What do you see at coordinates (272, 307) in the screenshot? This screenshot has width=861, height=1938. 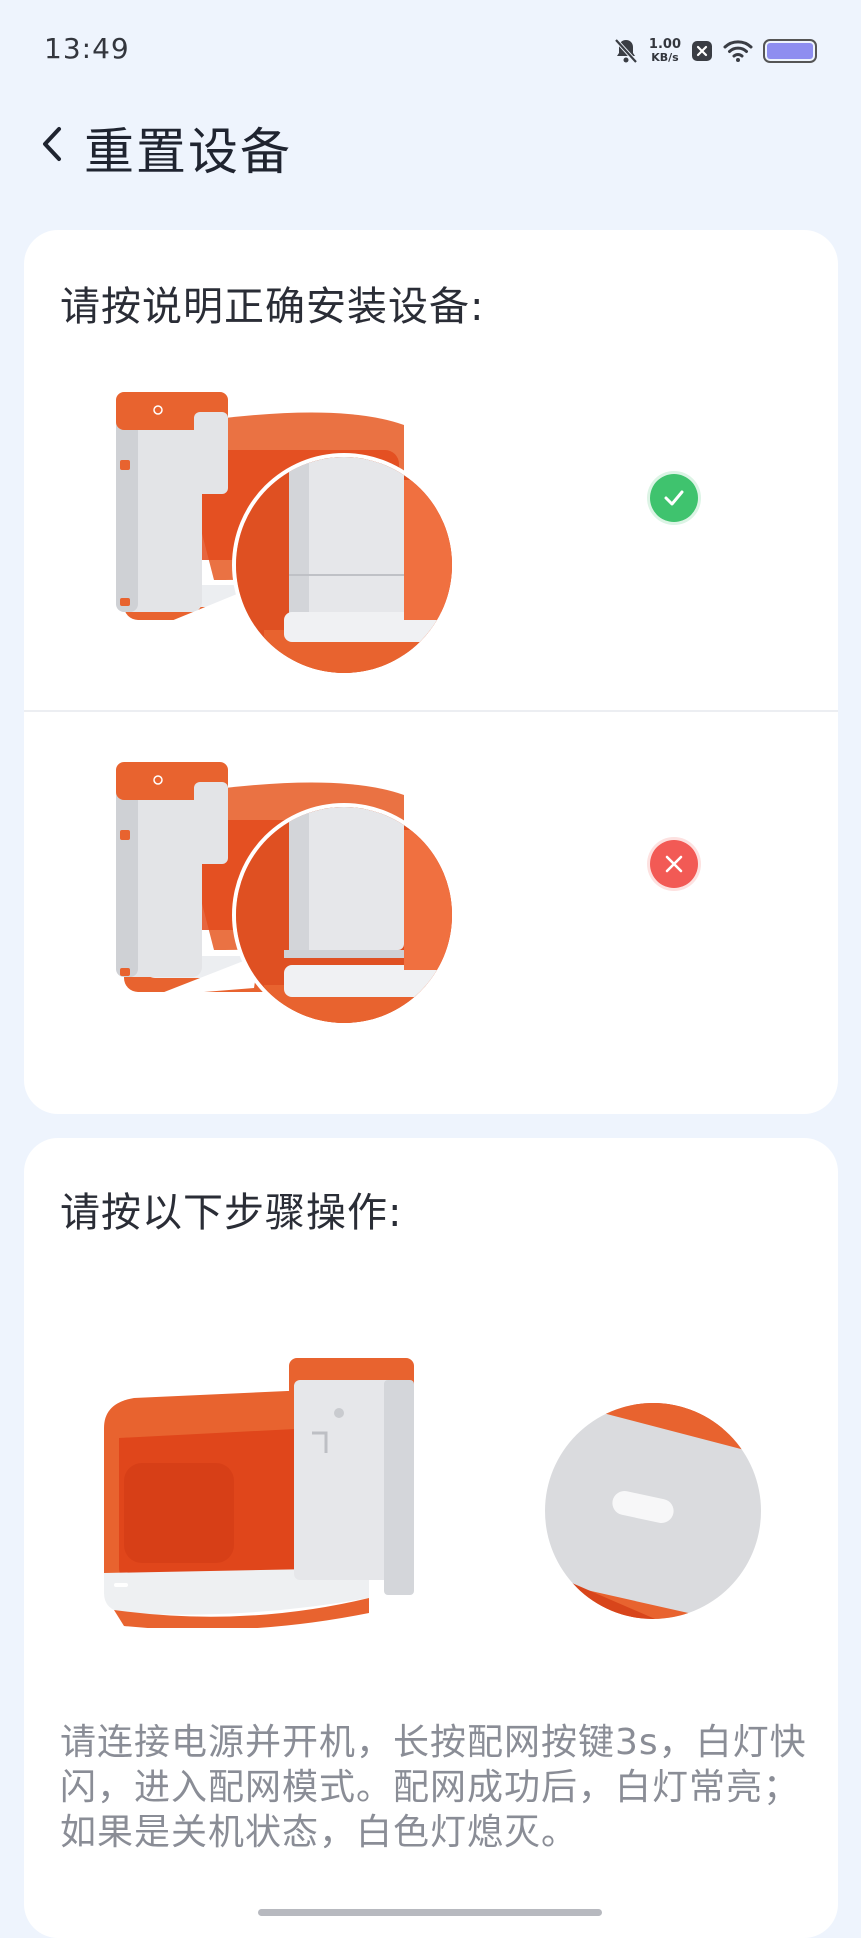 I see `install-guide-heading: 请按说明正确安装设备:` at bounding box center [272, 307].